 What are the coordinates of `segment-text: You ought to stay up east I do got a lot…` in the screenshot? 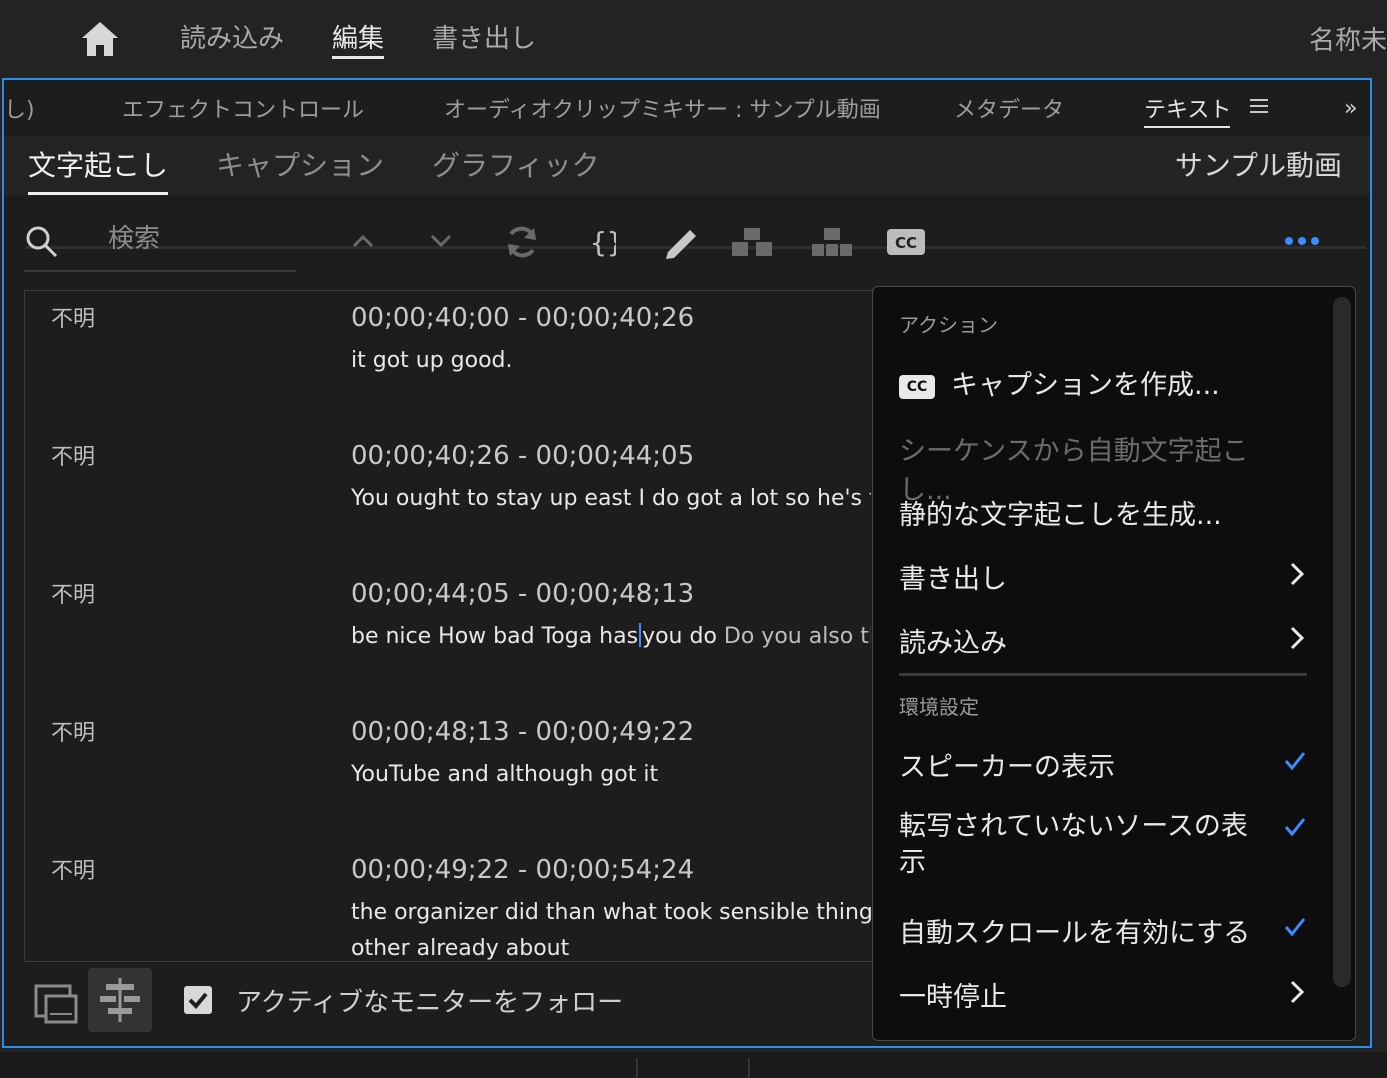 It's located at (611, 499).